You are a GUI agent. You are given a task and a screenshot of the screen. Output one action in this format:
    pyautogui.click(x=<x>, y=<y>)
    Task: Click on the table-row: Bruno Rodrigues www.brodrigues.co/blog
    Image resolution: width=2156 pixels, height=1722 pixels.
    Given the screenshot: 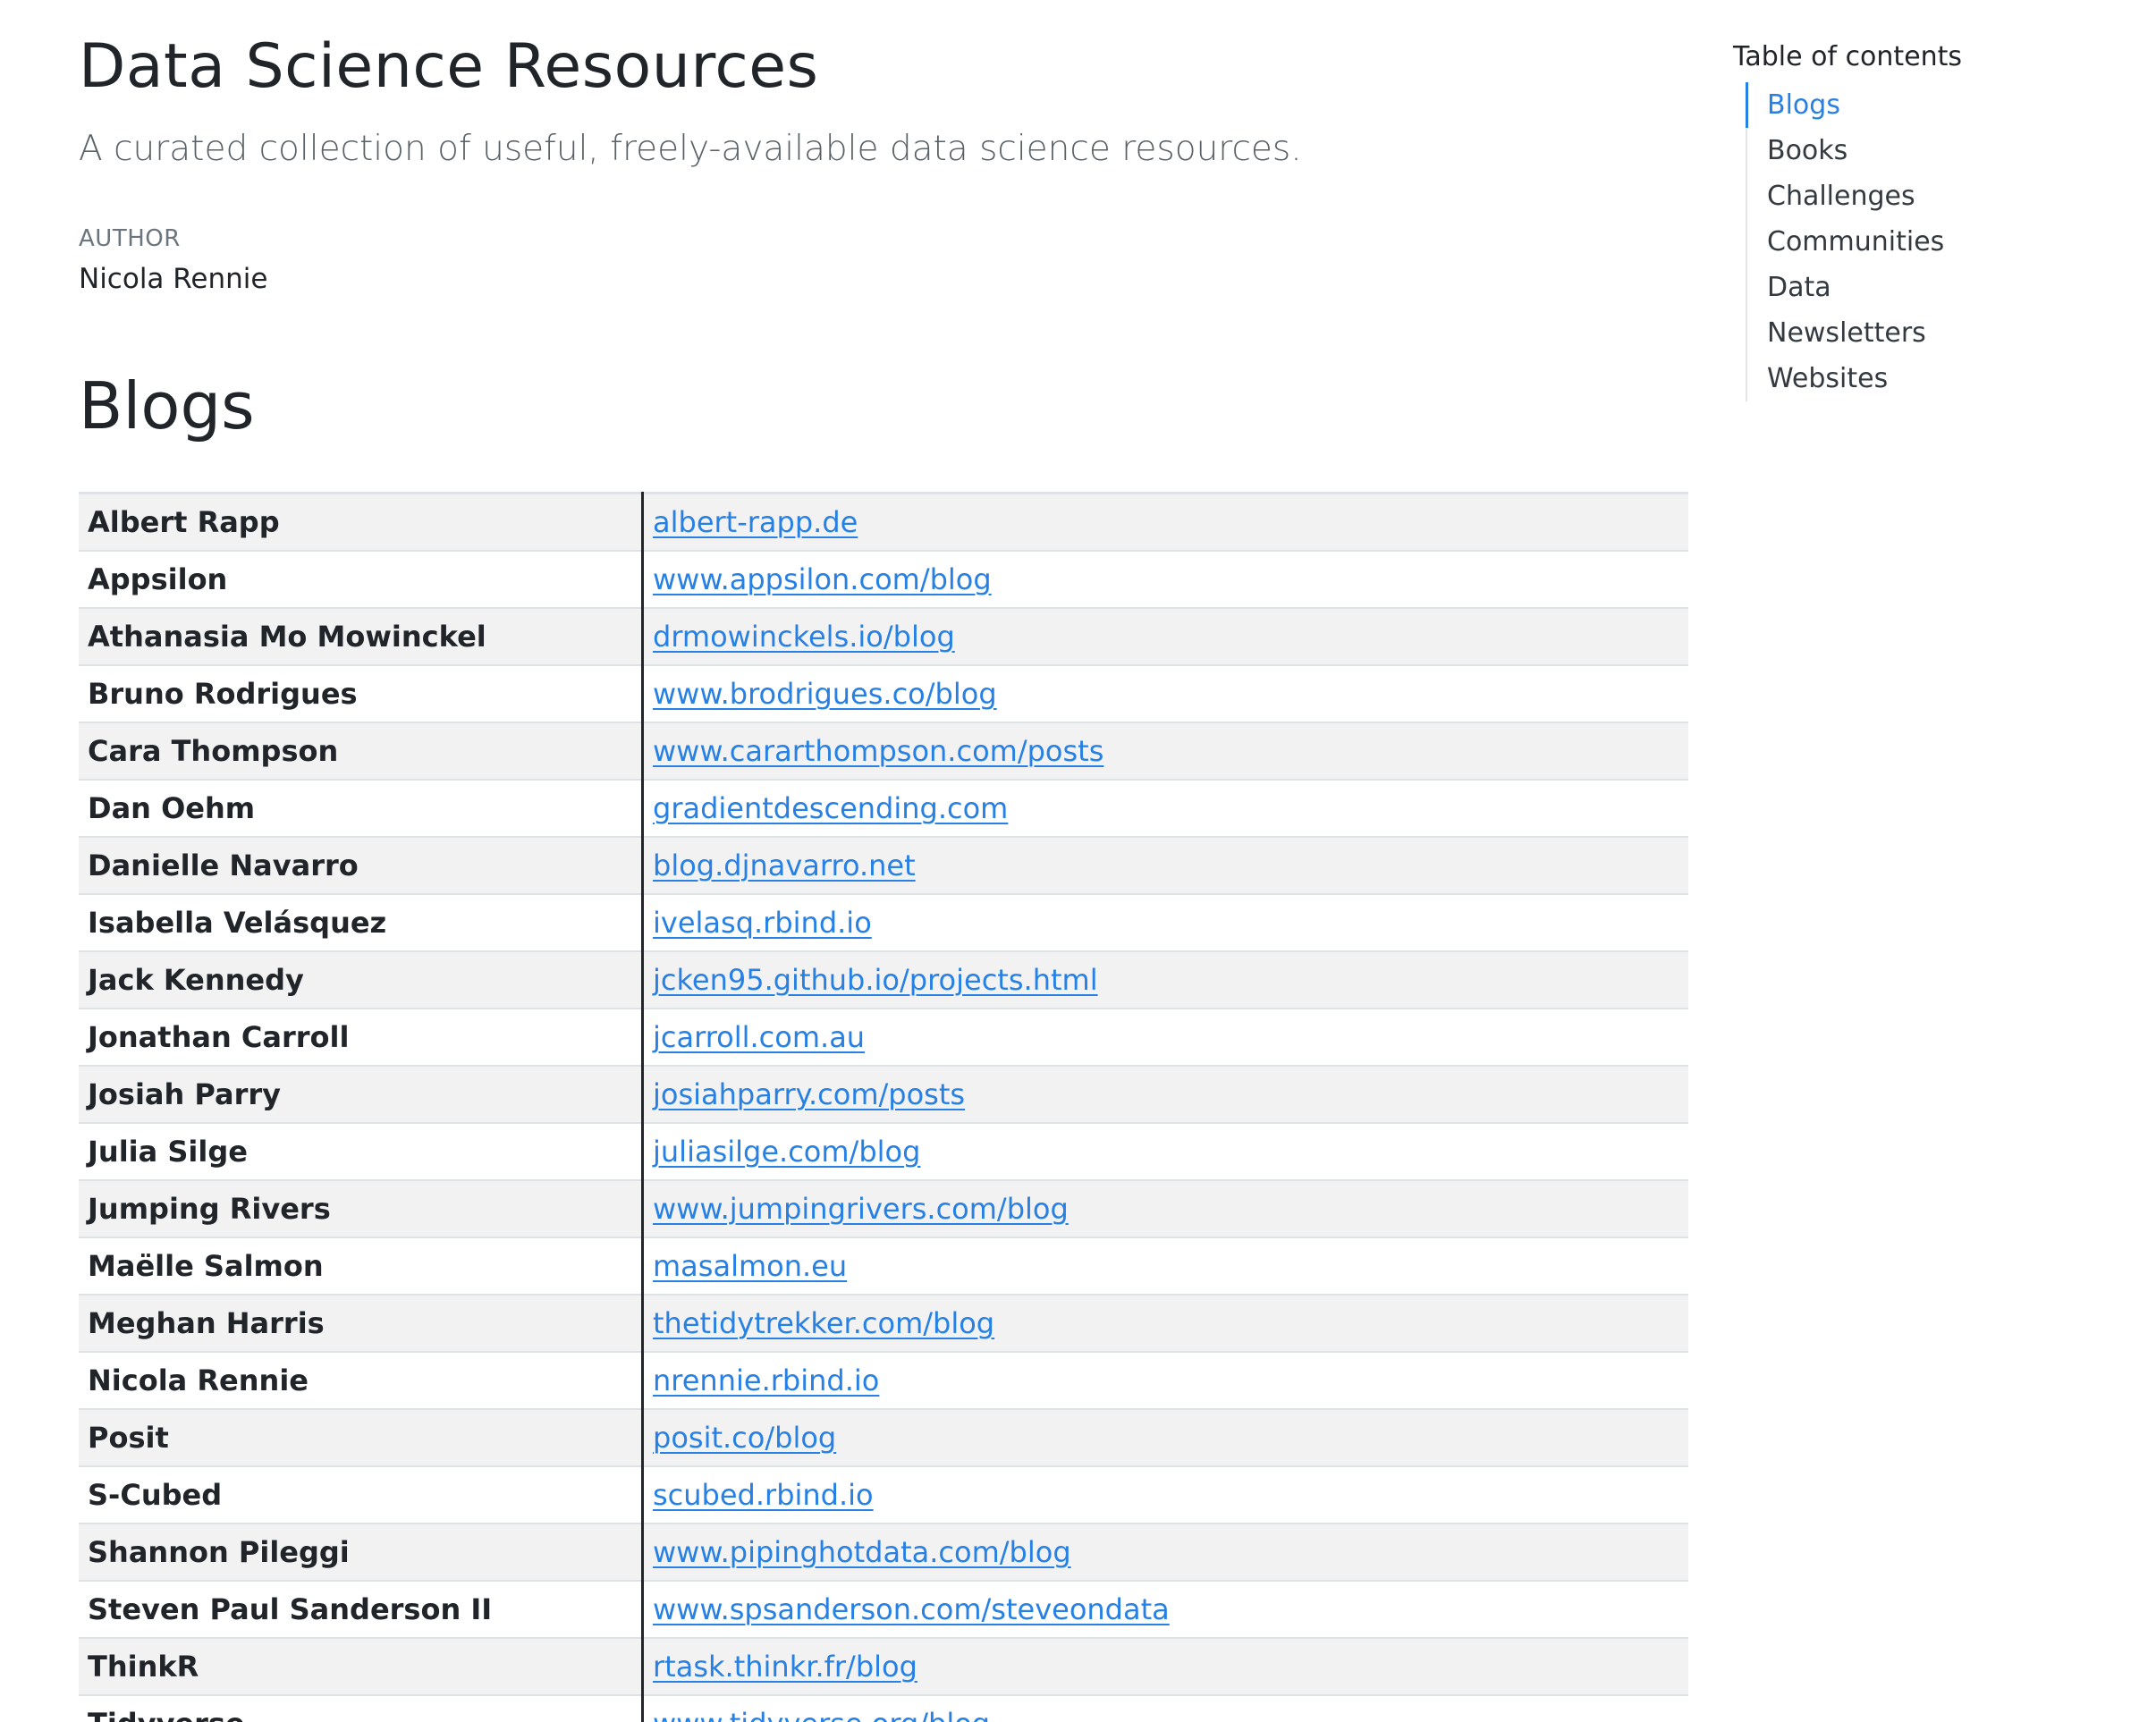 What is the action you would take?
    pyautogui.click(x=884, y=692)
    